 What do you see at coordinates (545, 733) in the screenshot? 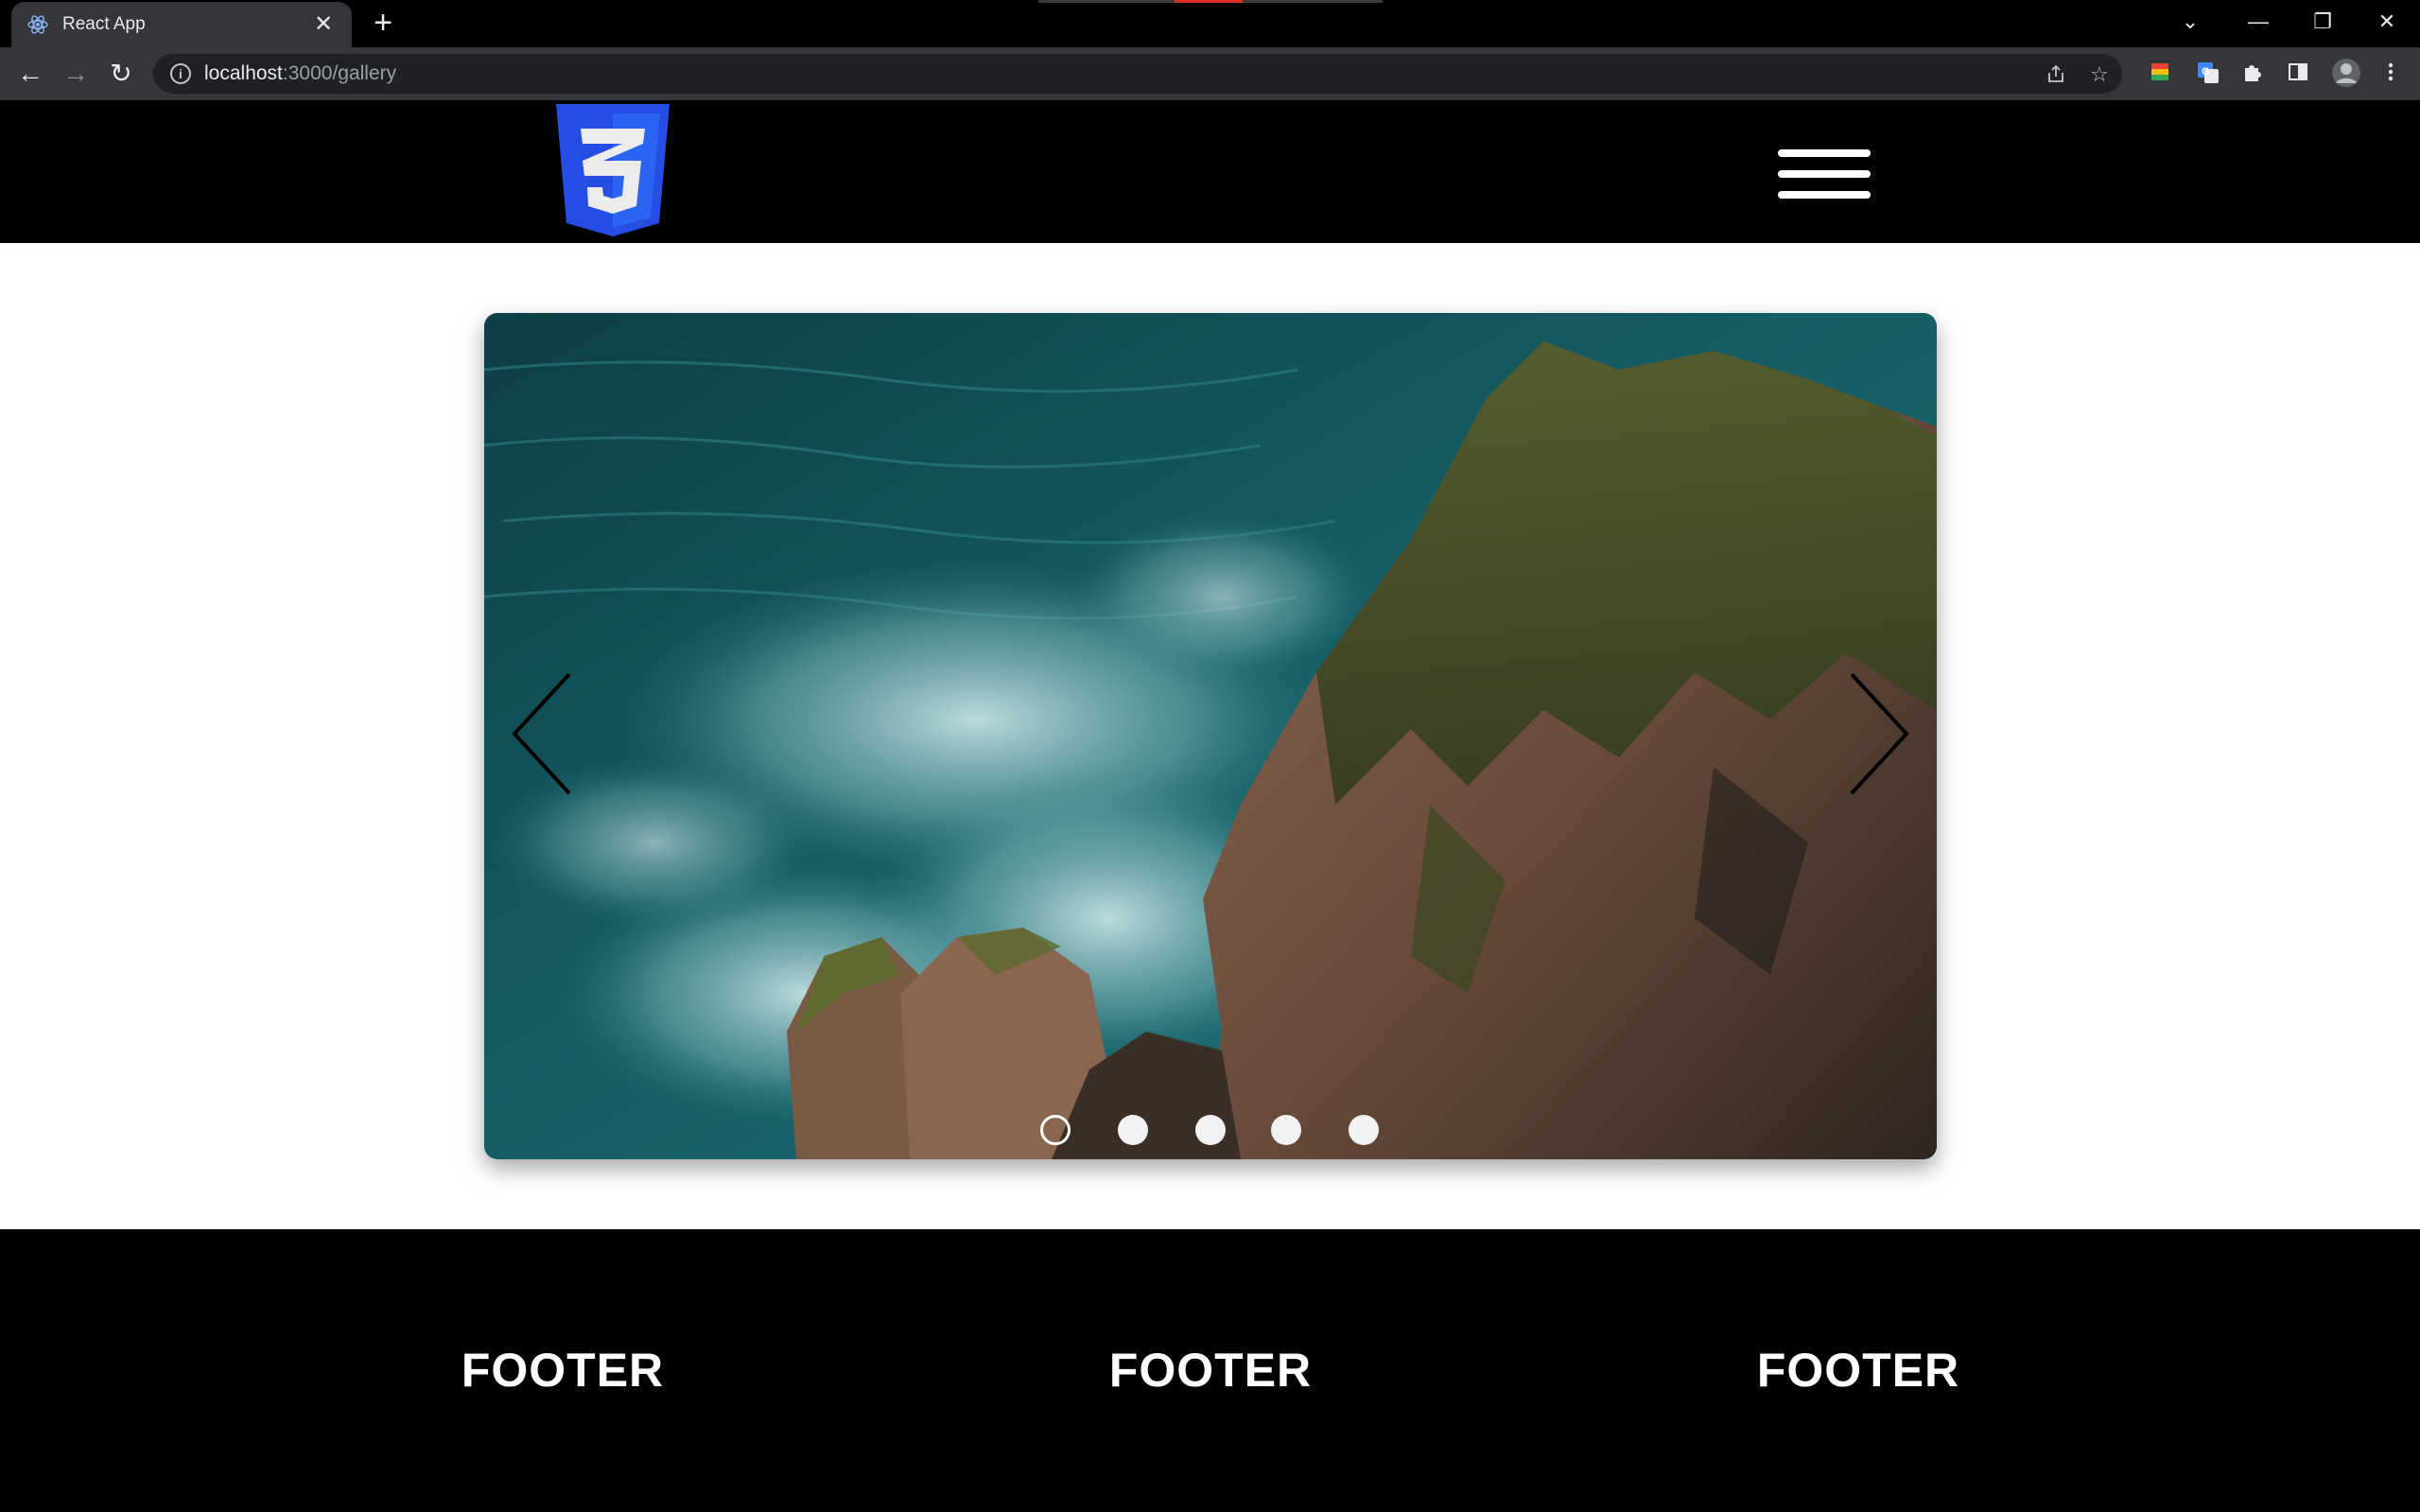
I see `chevron-left-icon` at bounding box center [545, 733].